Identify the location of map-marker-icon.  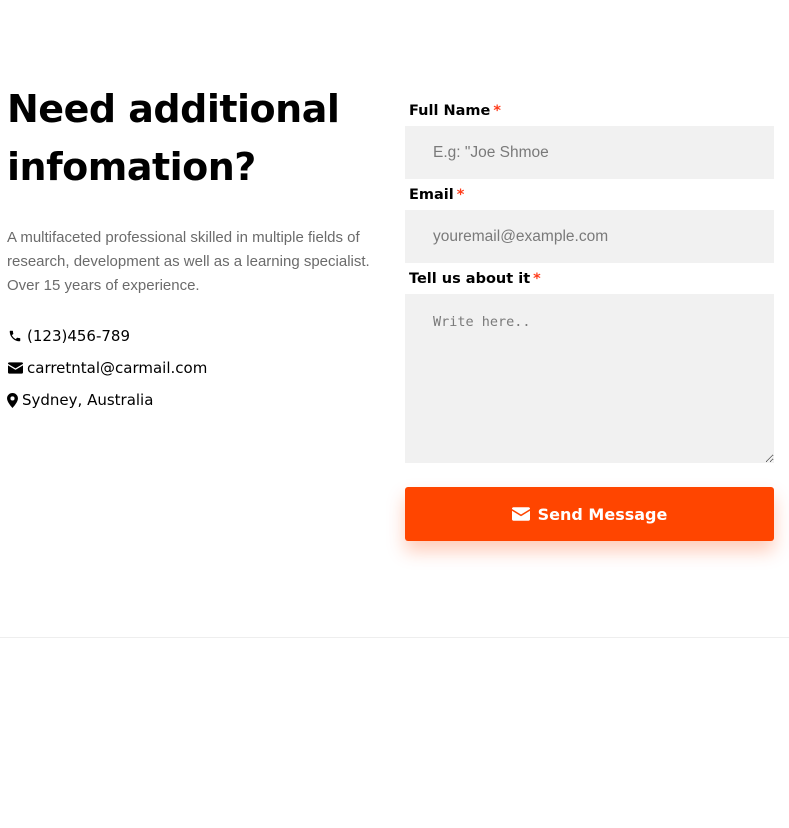
(12, 400).